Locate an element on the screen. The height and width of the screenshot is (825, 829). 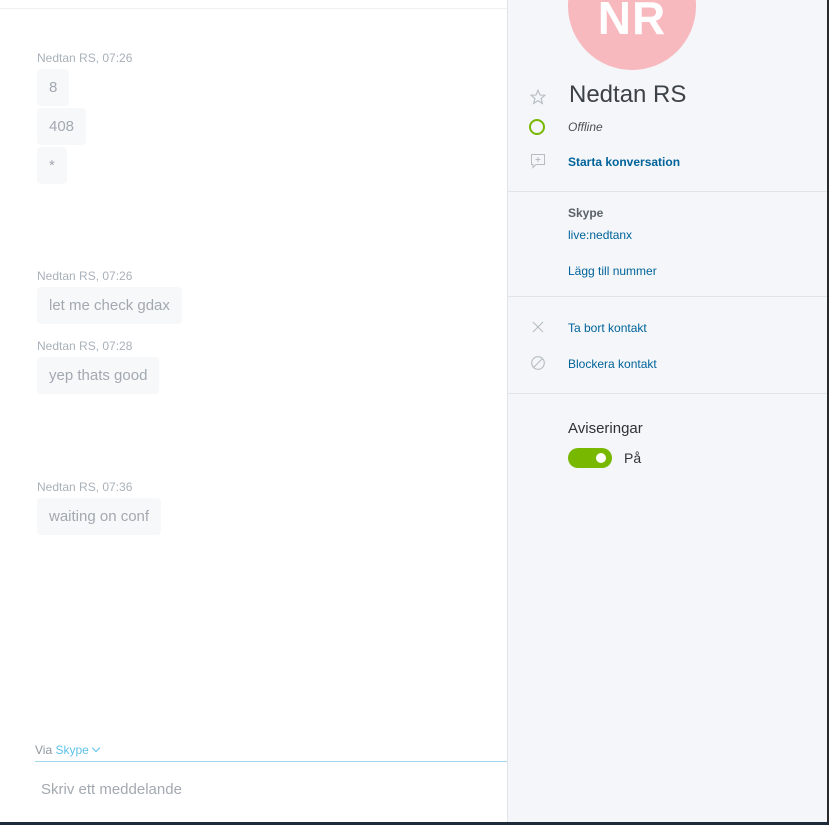
chat-header-divider is located at coordinates (253, 8).